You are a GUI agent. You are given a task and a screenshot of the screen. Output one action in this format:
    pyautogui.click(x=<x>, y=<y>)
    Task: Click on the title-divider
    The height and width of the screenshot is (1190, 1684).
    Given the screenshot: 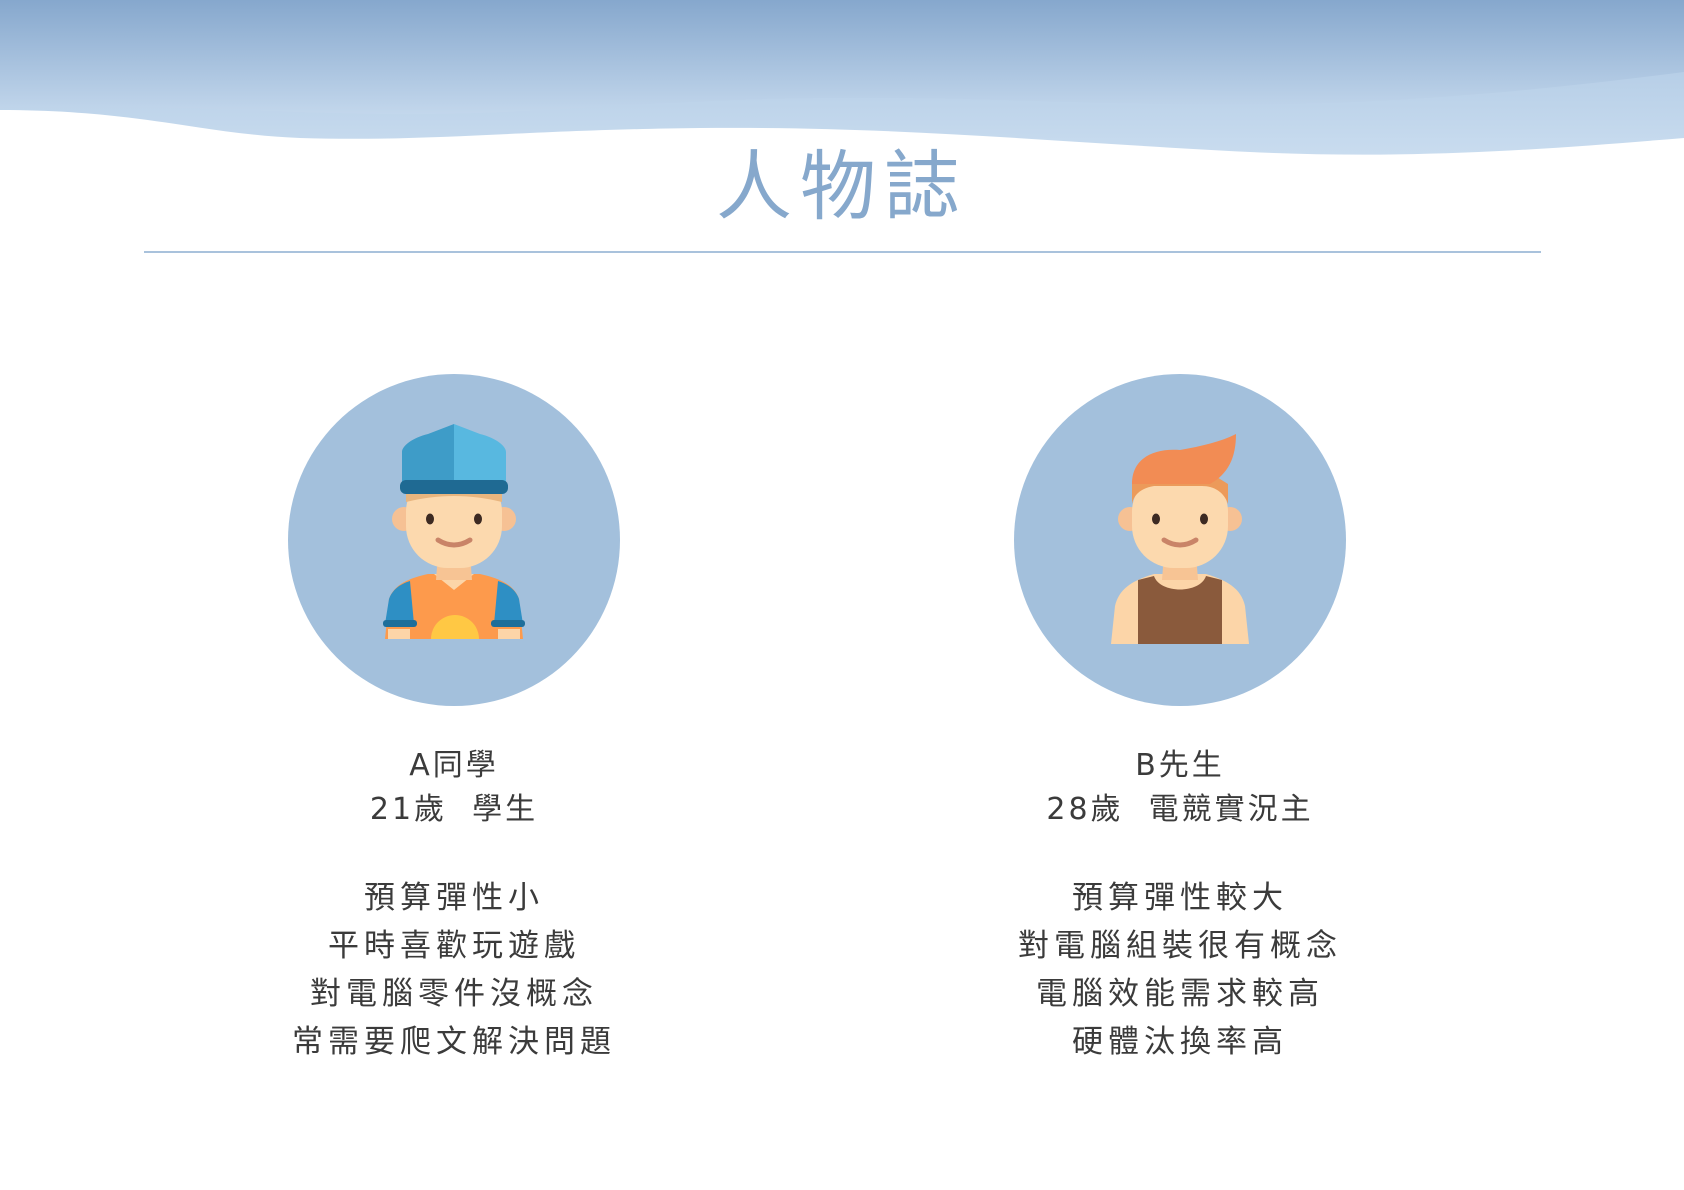 What is the action you would take?
    pyautogui.click(x=842, y=252)
    